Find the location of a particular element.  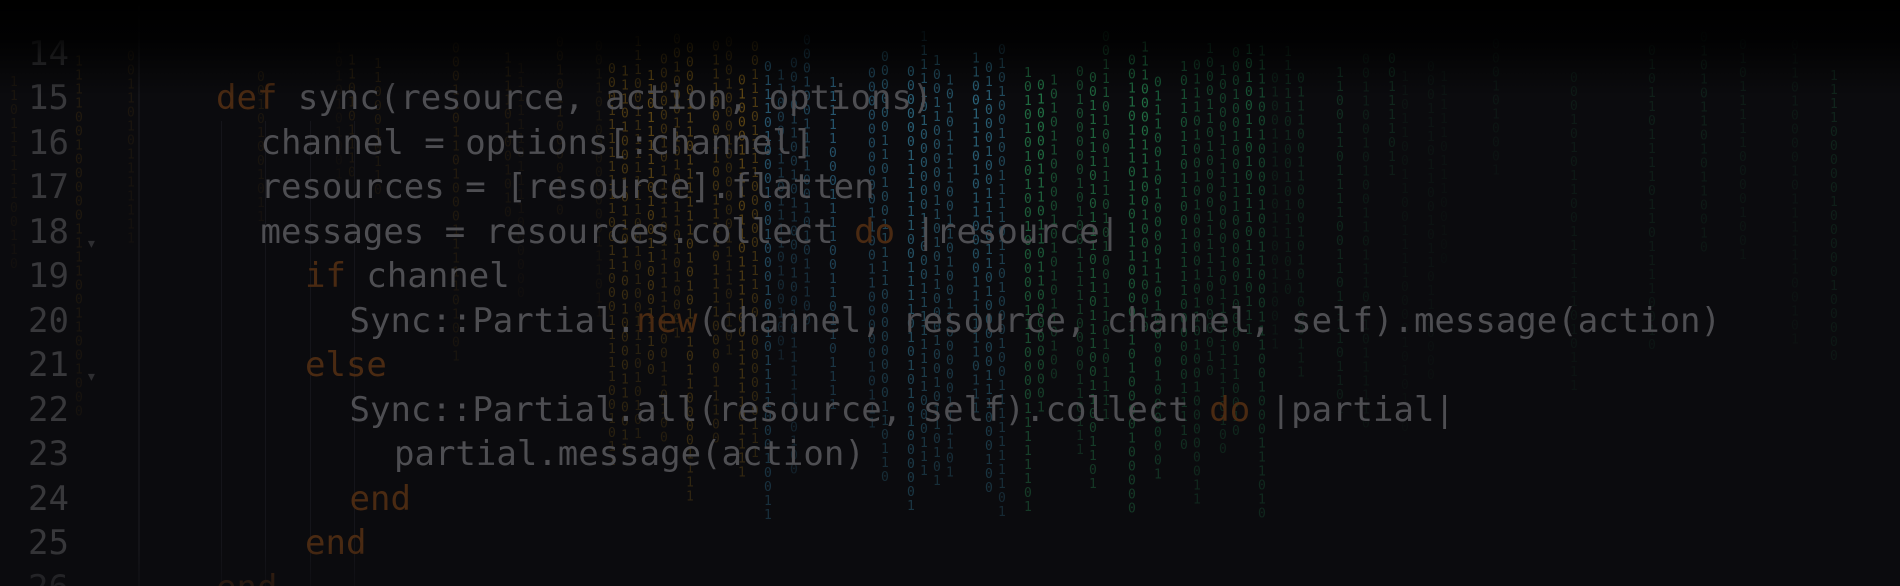

code-line: 23 partial.message(action) is located at coordinates (950, 454).